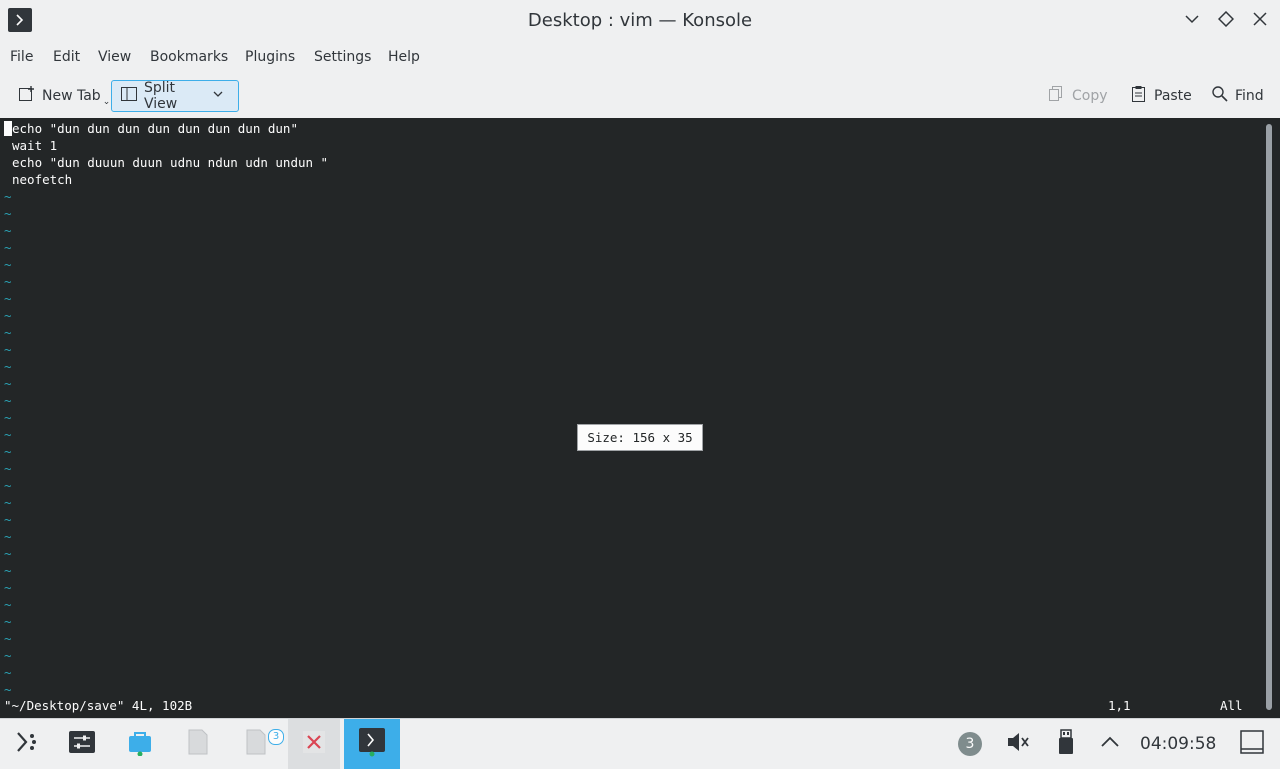  Describe the element at coordinates (71, 96) in the screenshot. I see `new-tab-label: New Tab` at that location.